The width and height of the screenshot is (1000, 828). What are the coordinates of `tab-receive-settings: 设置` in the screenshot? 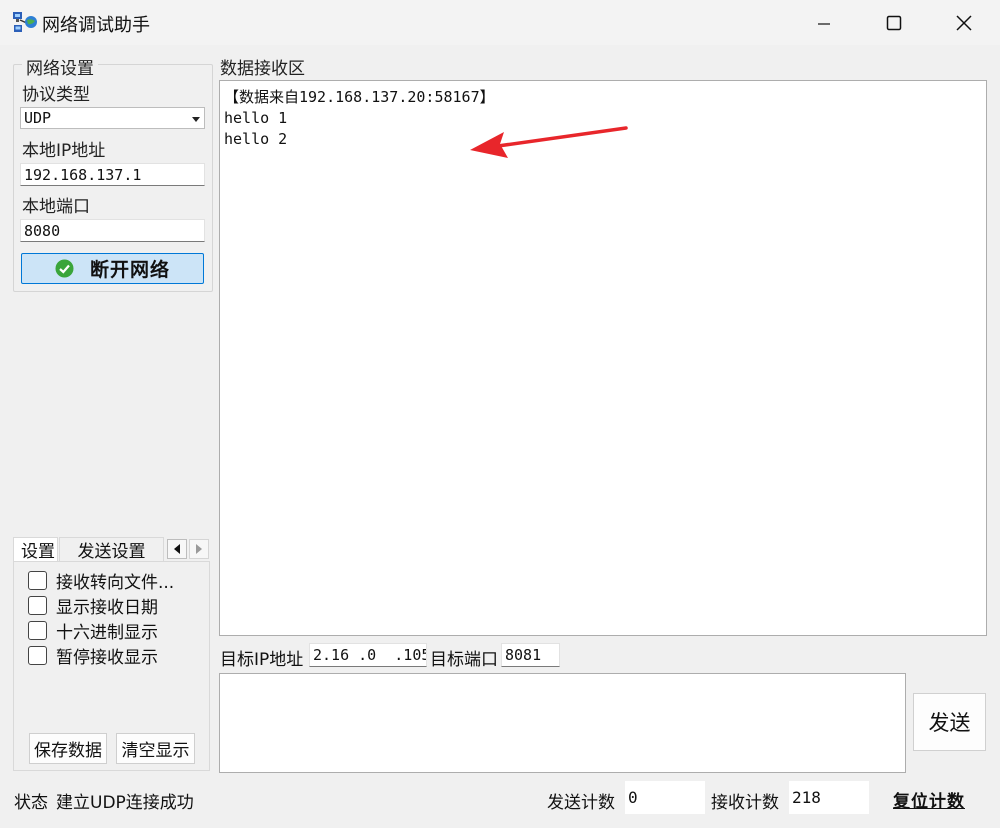 It's located at (35, 549).